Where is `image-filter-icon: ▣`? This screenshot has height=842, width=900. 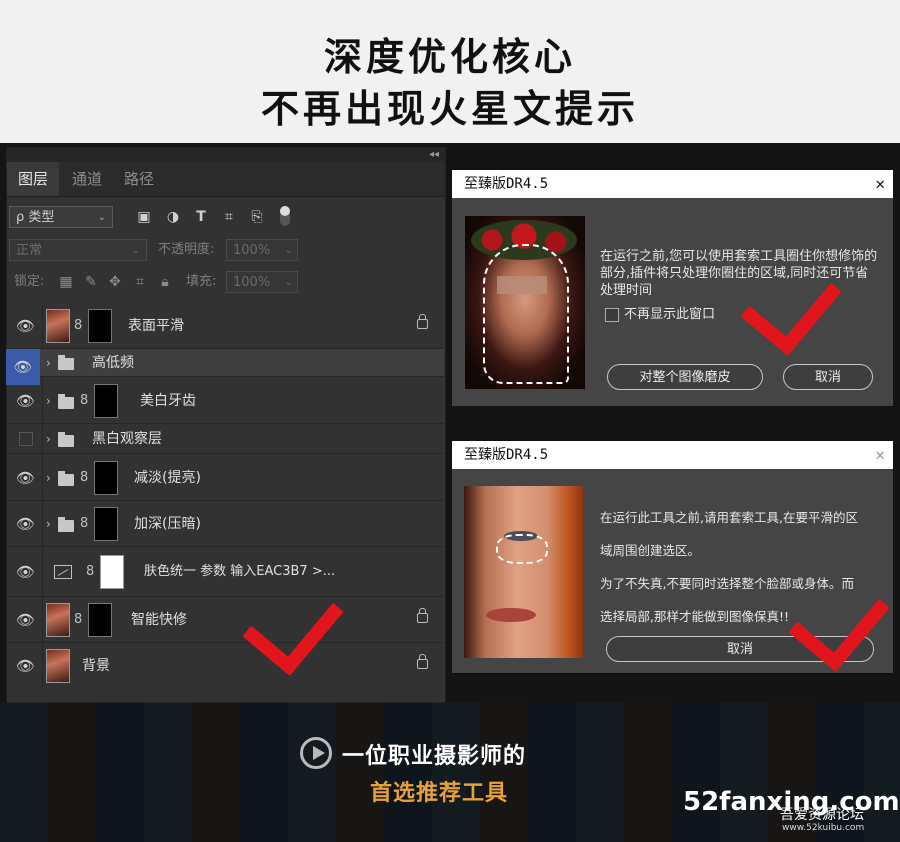
image-filter-icon: ▣ is located at coordinates (144, 217).